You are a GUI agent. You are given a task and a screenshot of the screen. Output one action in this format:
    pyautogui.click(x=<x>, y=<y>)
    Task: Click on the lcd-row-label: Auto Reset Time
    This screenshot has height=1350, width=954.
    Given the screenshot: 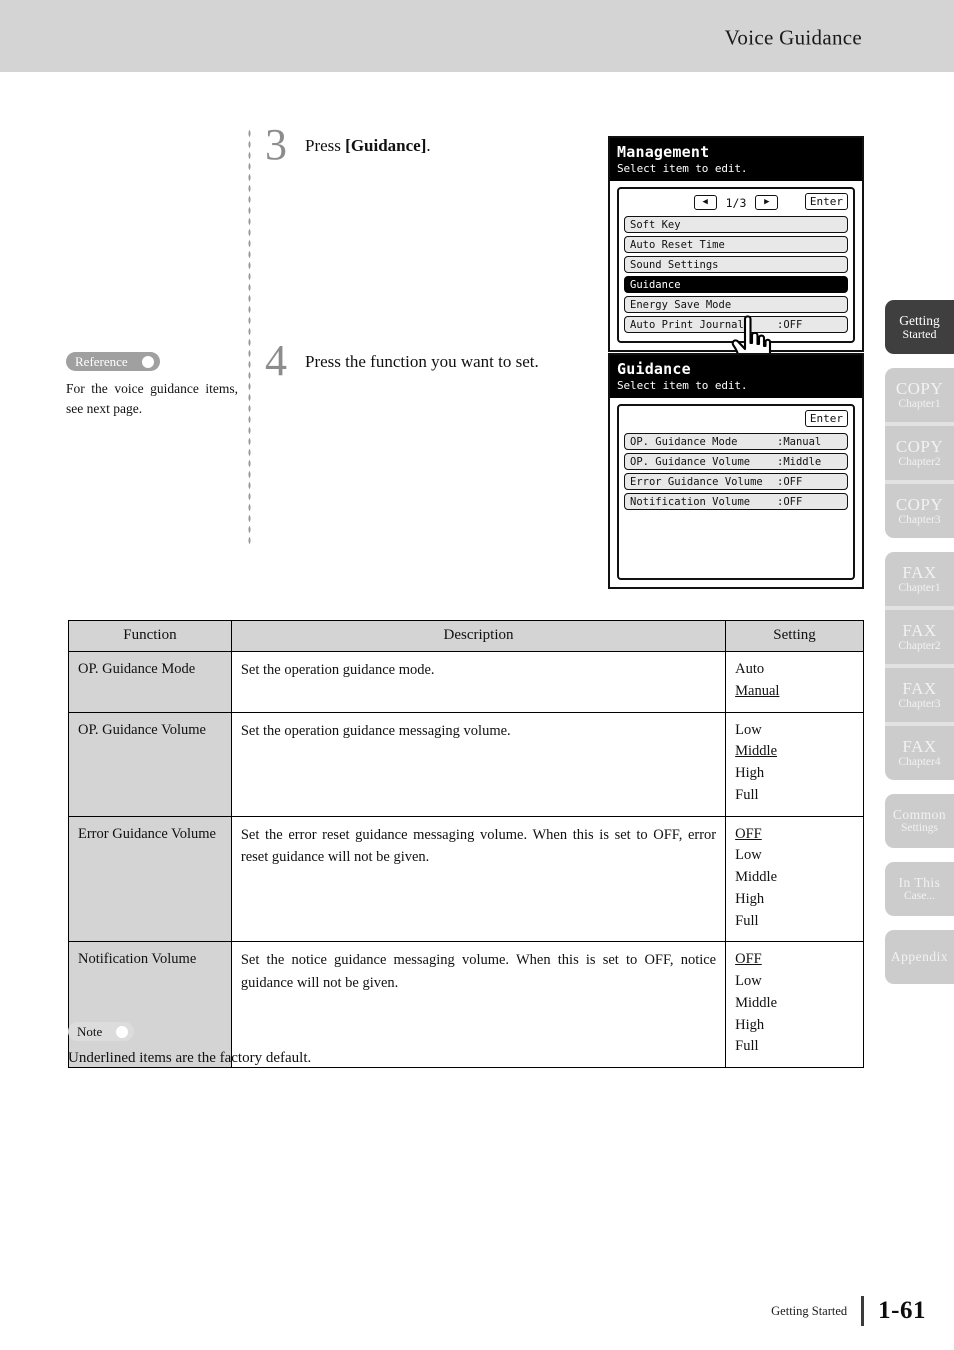 What is the action you would take?
    pyautogui.click(x=677, y=244)
    